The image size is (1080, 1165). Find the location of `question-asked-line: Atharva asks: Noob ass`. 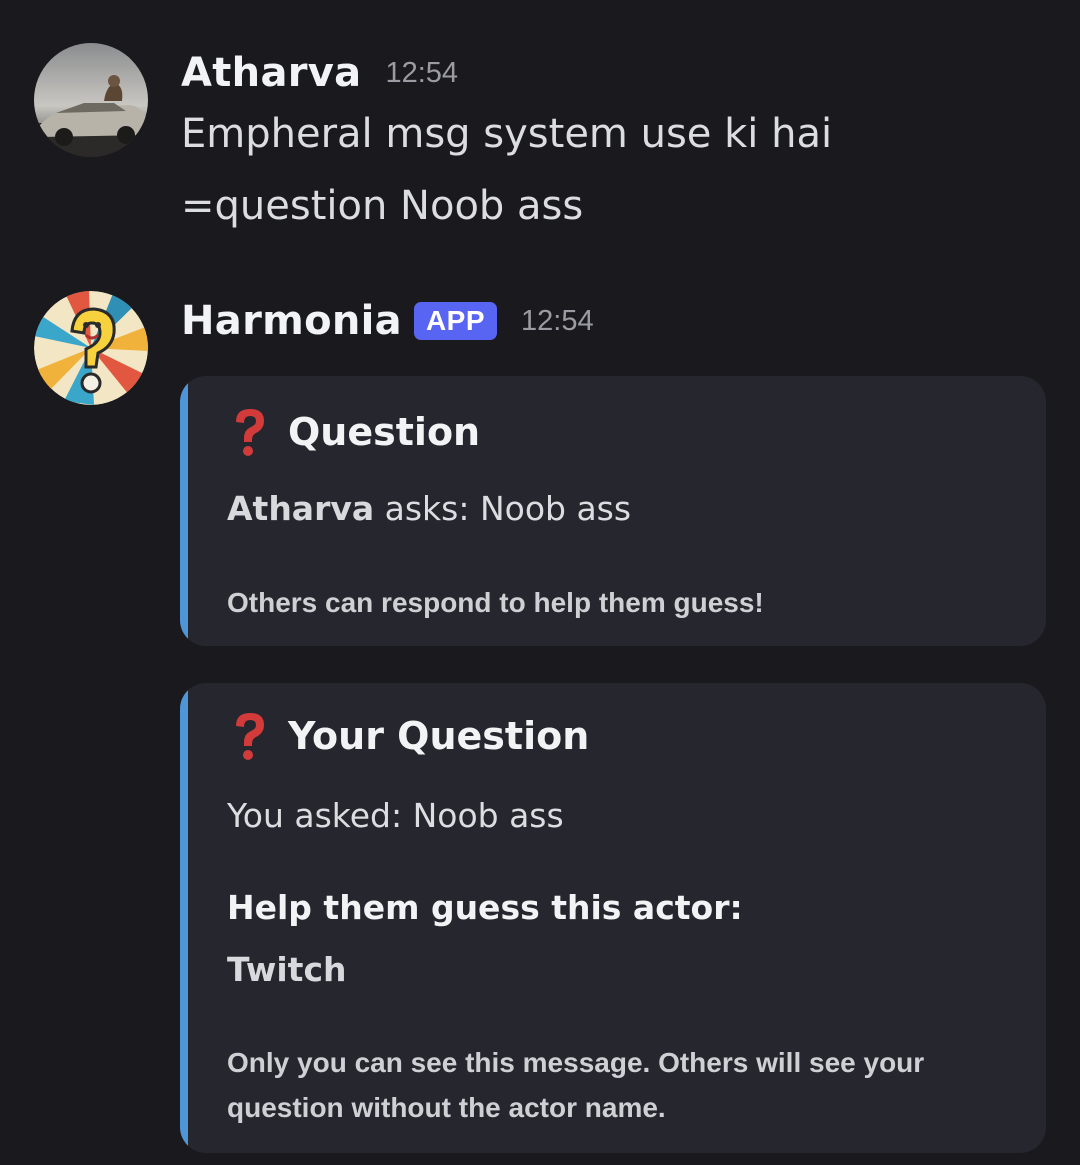

question-asked-line: Atharva asks: Noob ass is located at coordinates (429, 508).